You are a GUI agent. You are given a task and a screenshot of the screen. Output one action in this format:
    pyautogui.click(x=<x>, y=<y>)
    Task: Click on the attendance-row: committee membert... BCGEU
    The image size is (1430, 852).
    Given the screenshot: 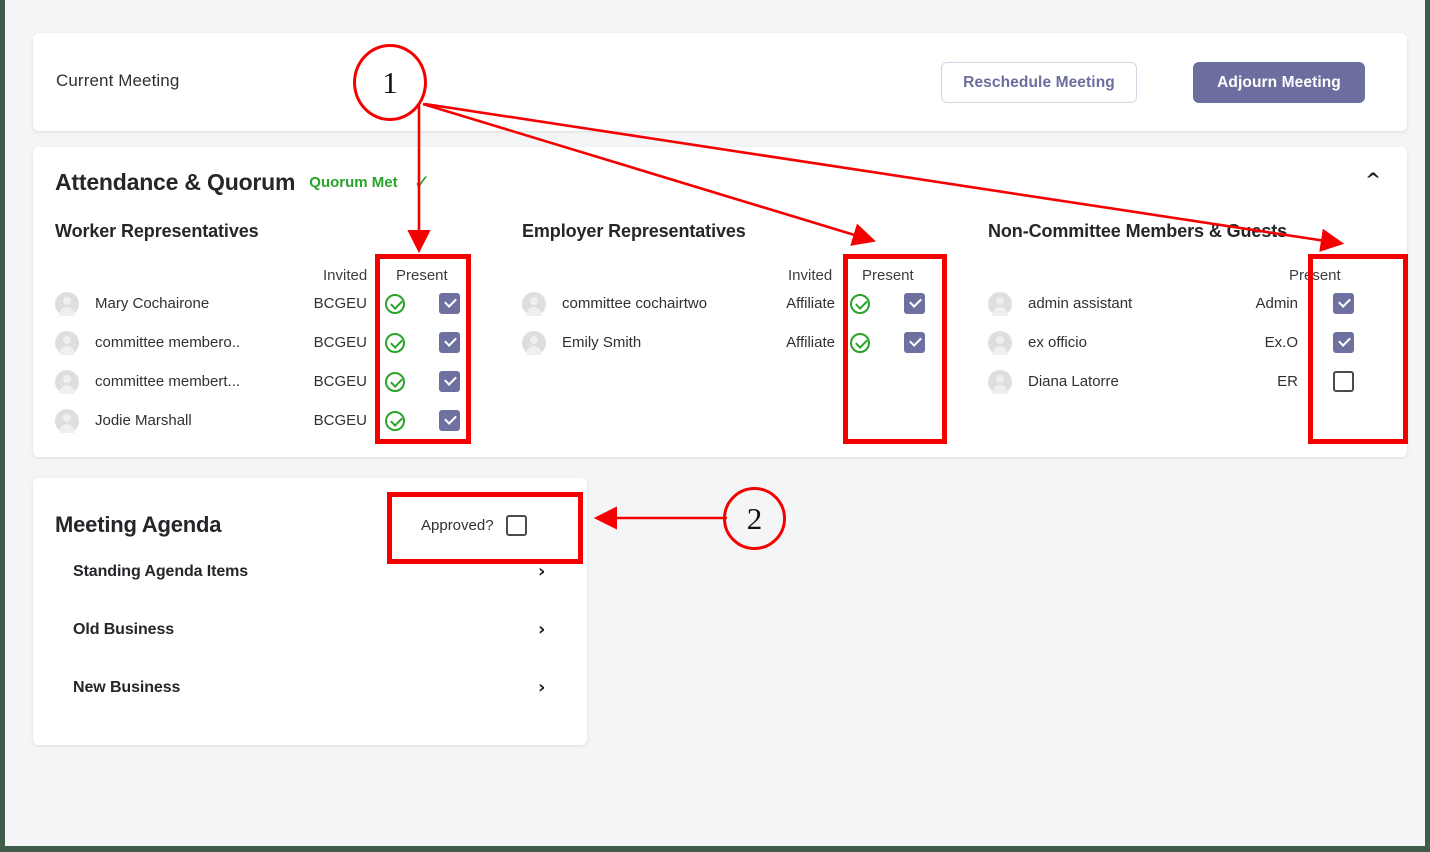 What is the action you would take?
    pyautogui.click(x=280, y=381)
    